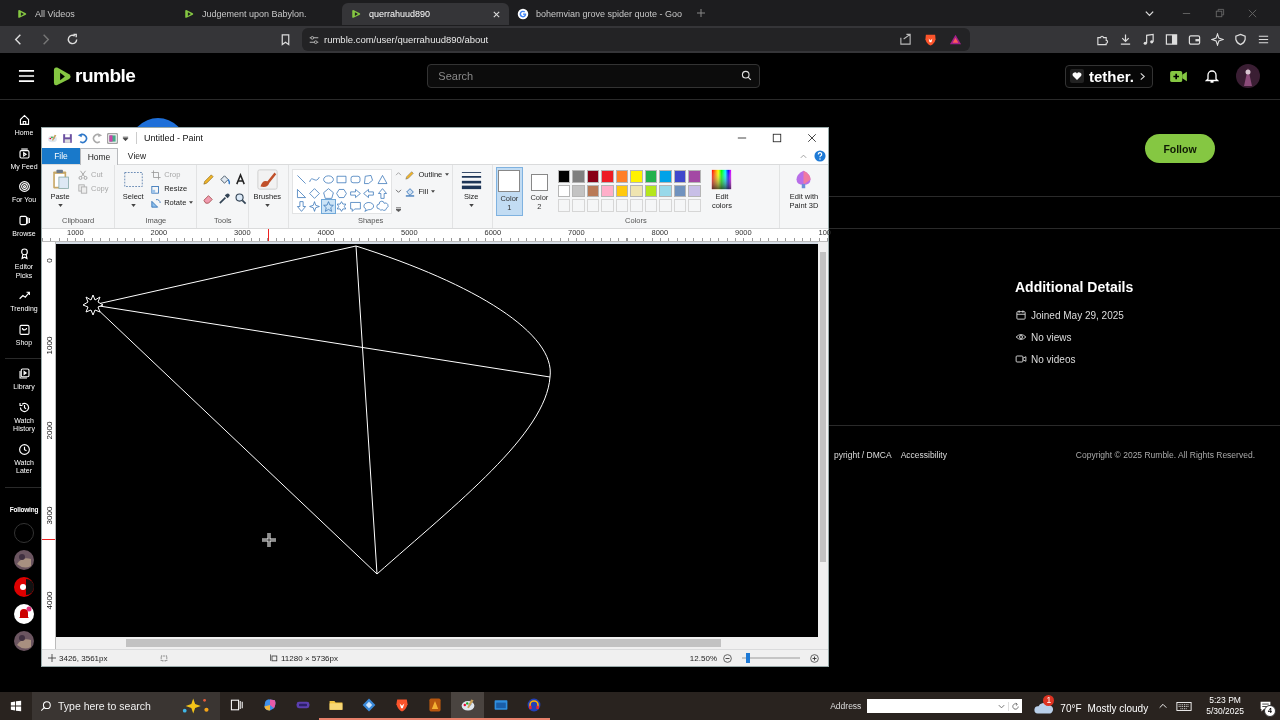  What do you see at coordinates (355, 193) in the screenshot?
I see `right-arrow-shape-icon` at bounding box center [355, 193].